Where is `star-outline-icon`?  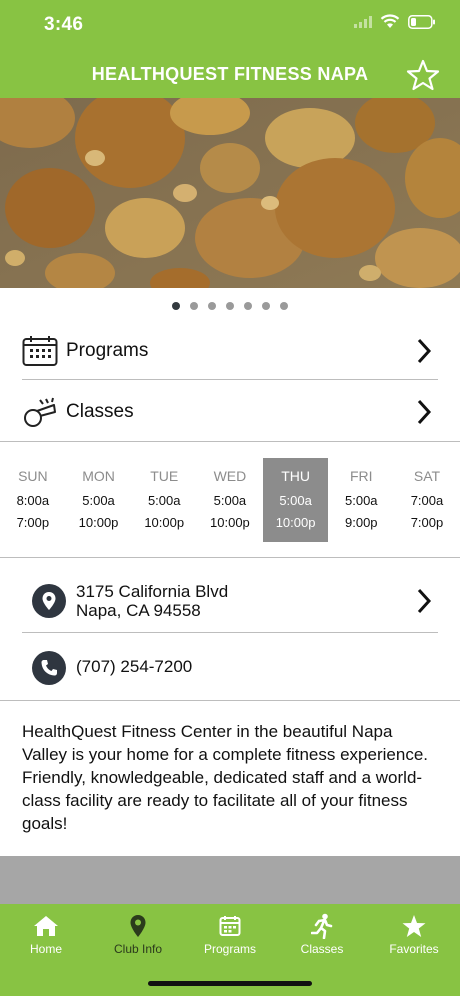
star-outline-icon is located at coordinates (423, 75).